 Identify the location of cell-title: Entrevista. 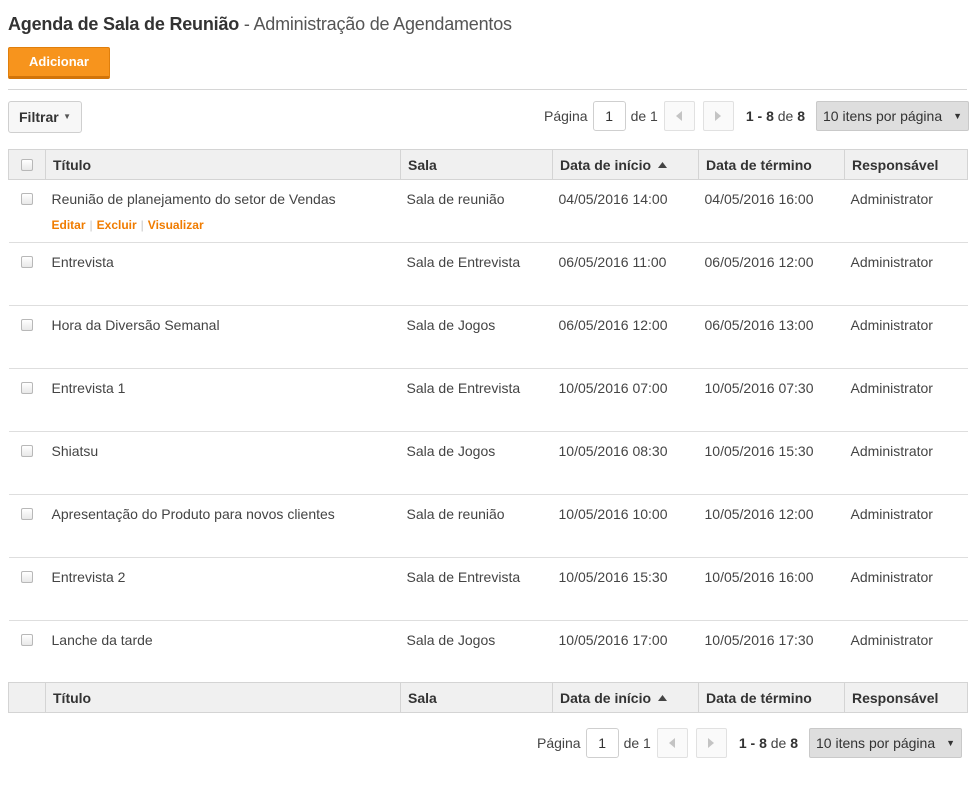
(223, 274).